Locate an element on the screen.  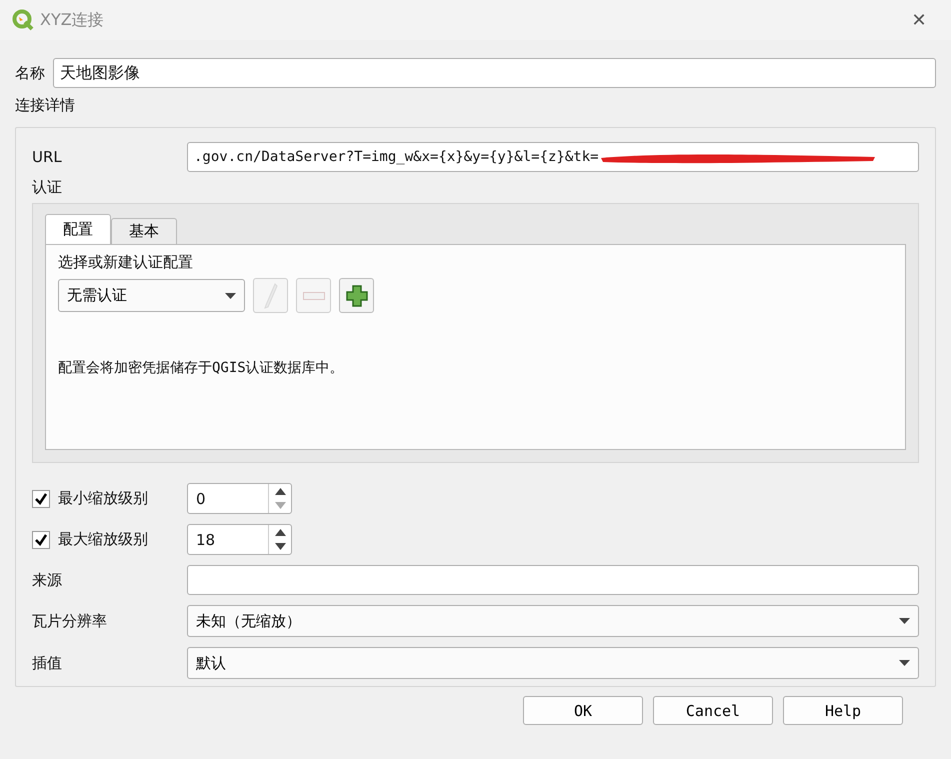
url-field: .gov.cn/DataServer?T=img_w&x={x}&y={y}&l={z}&tk= is located at coordinates (553, 157).